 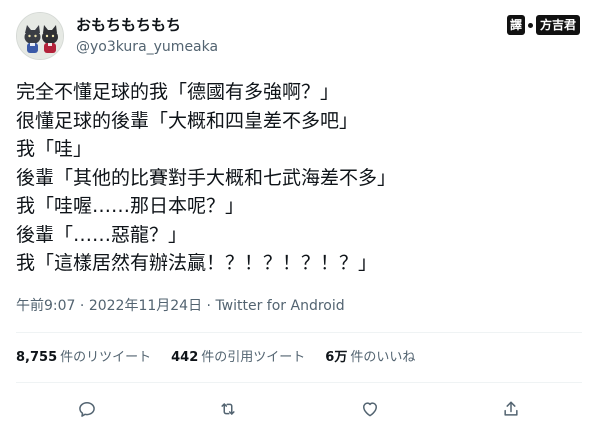 I want to click on like-button, so click(x=370, y=409).